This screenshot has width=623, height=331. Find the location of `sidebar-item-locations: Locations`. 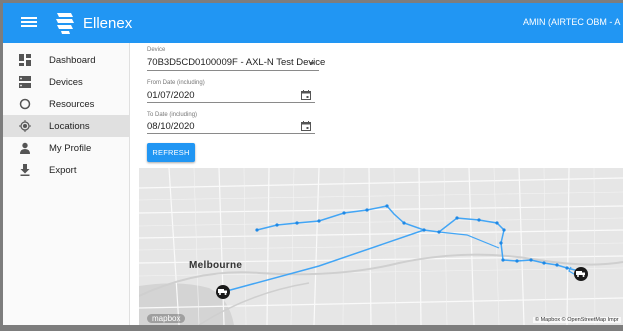

sidebar-item-locations: Locations is located at coordinates (66, 126).